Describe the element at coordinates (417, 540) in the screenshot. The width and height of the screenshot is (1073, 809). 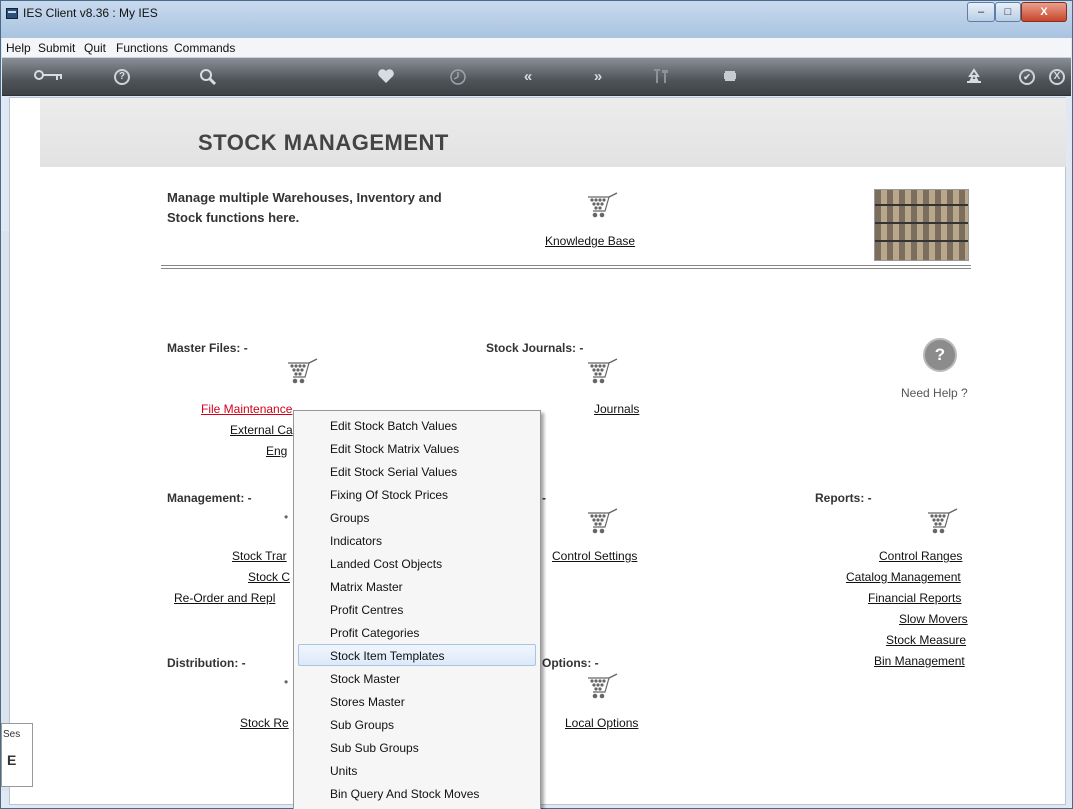
I see `popup-item-indicators: Indicators` at that location.